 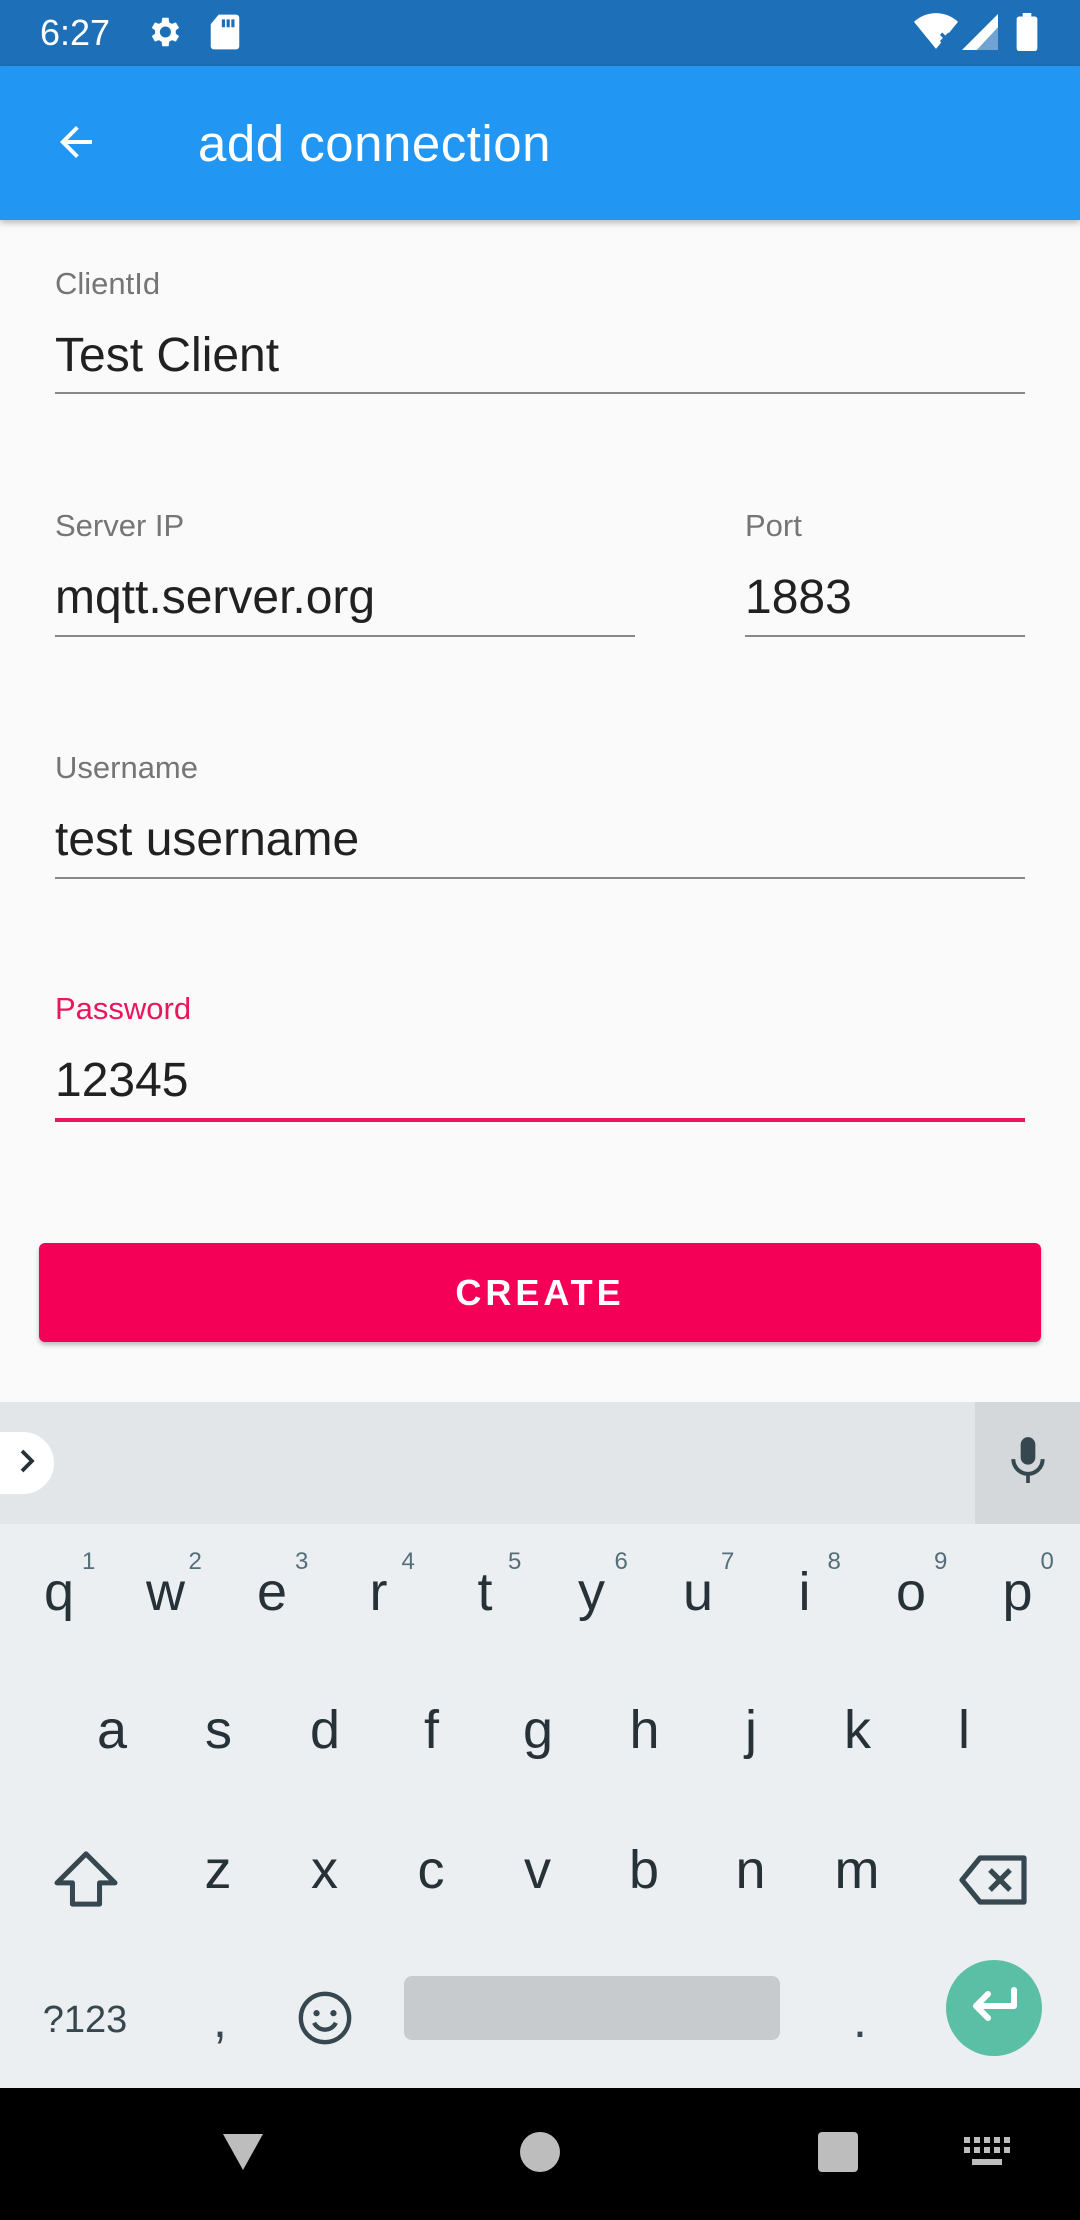 I want to click on symbols-key: ?123, so click(x=85, y=2020).